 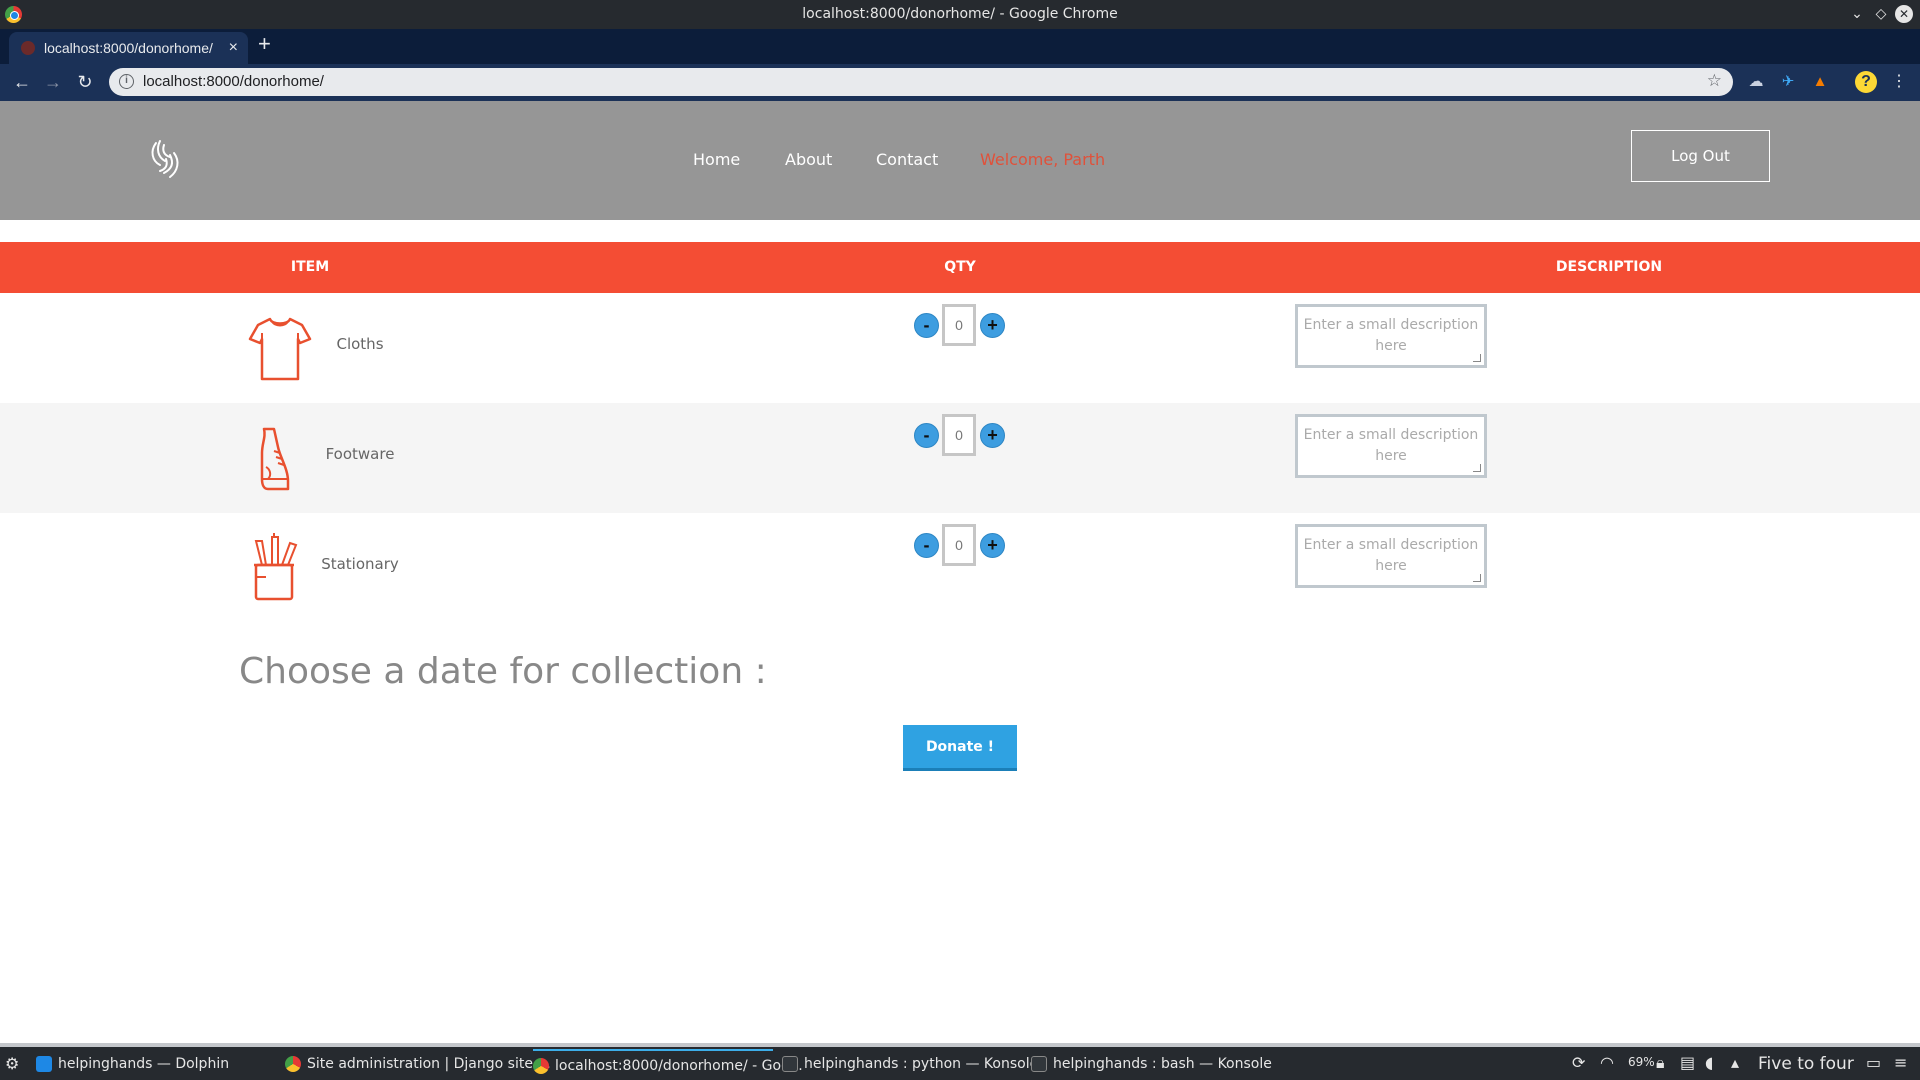 I want to click on column-header-qty: QTY, so click(x=960, y=267).